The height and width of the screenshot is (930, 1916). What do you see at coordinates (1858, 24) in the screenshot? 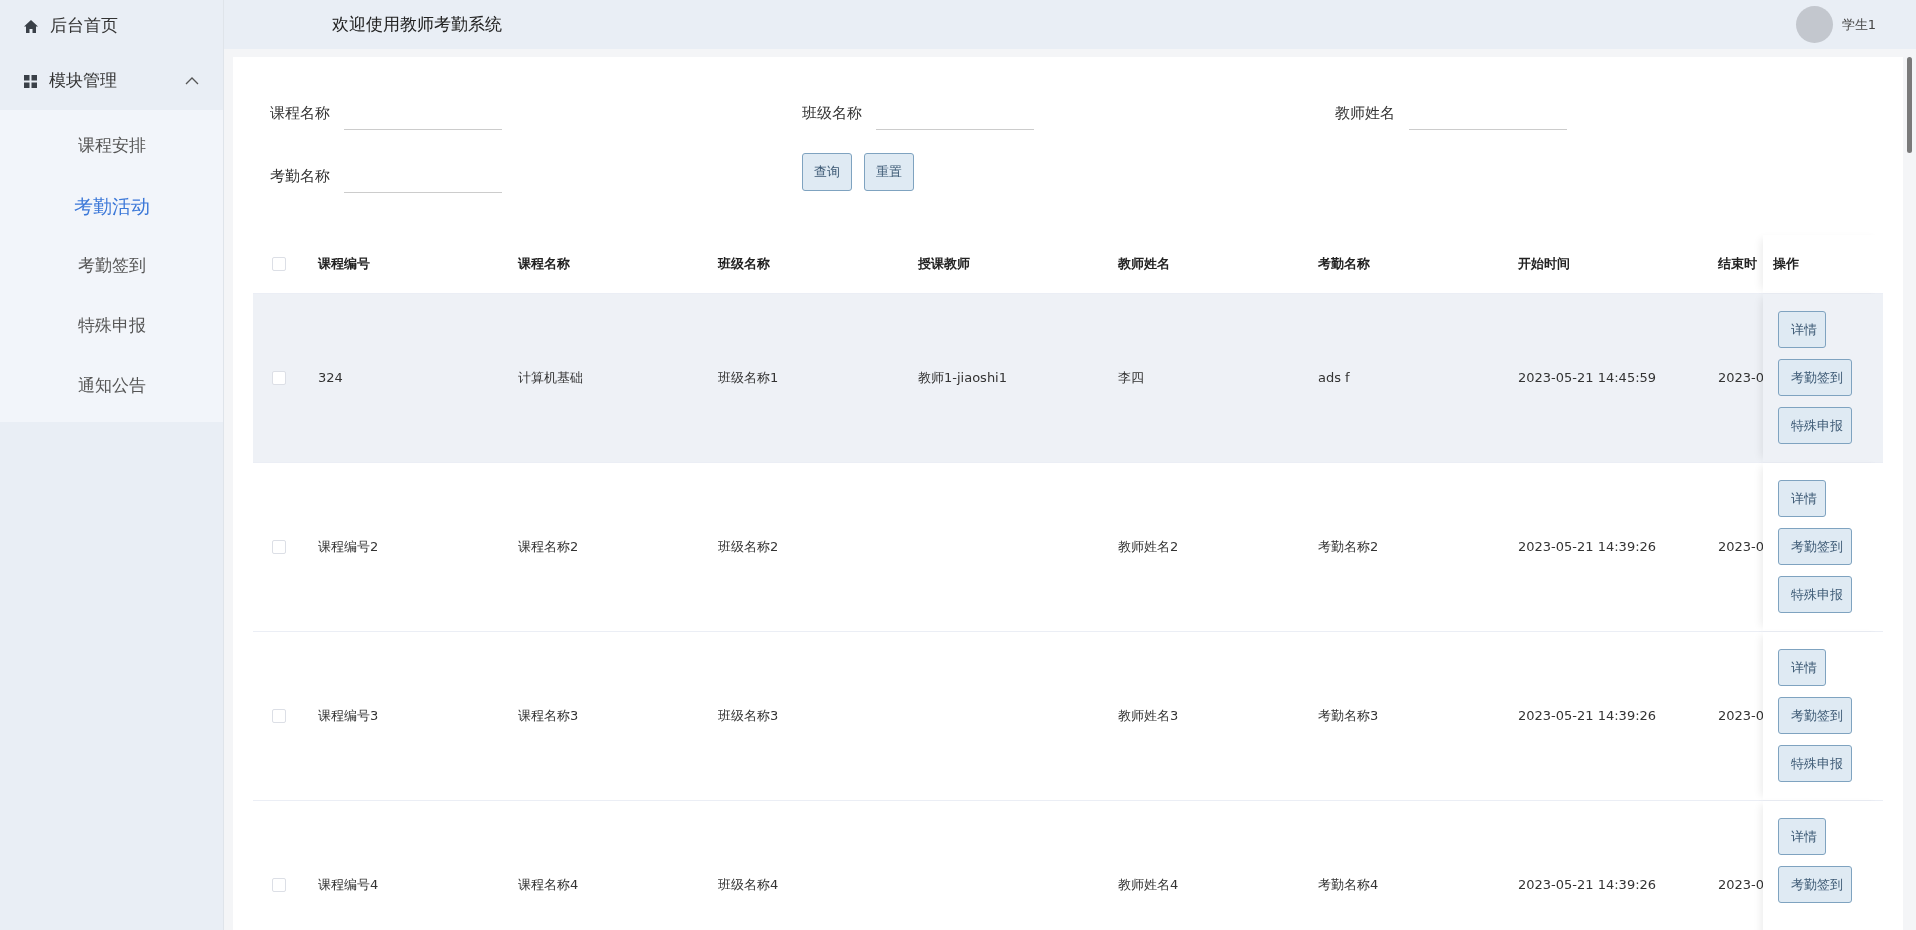
I see `user-name: 学生1` at bounding box center [1858, 24].